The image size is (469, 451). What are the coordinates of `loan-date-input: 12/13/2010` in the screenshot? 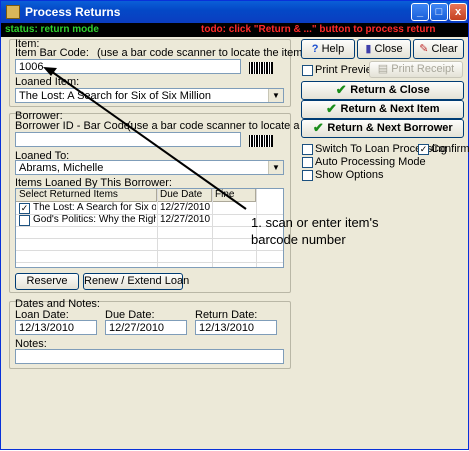 It's located at (56, 327).